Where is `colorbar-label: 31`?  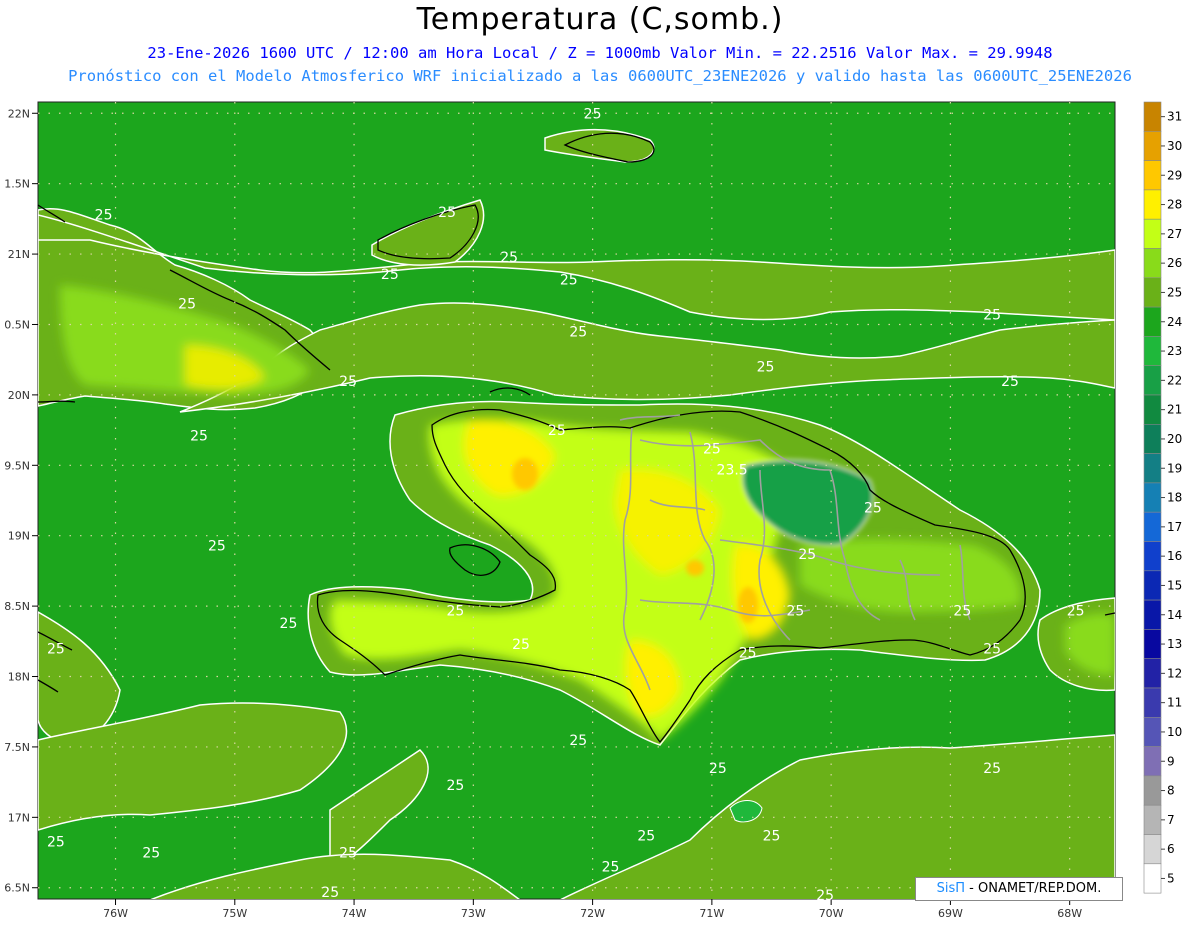 colorbar-label: 31 is located at coordinates (1174, 117).